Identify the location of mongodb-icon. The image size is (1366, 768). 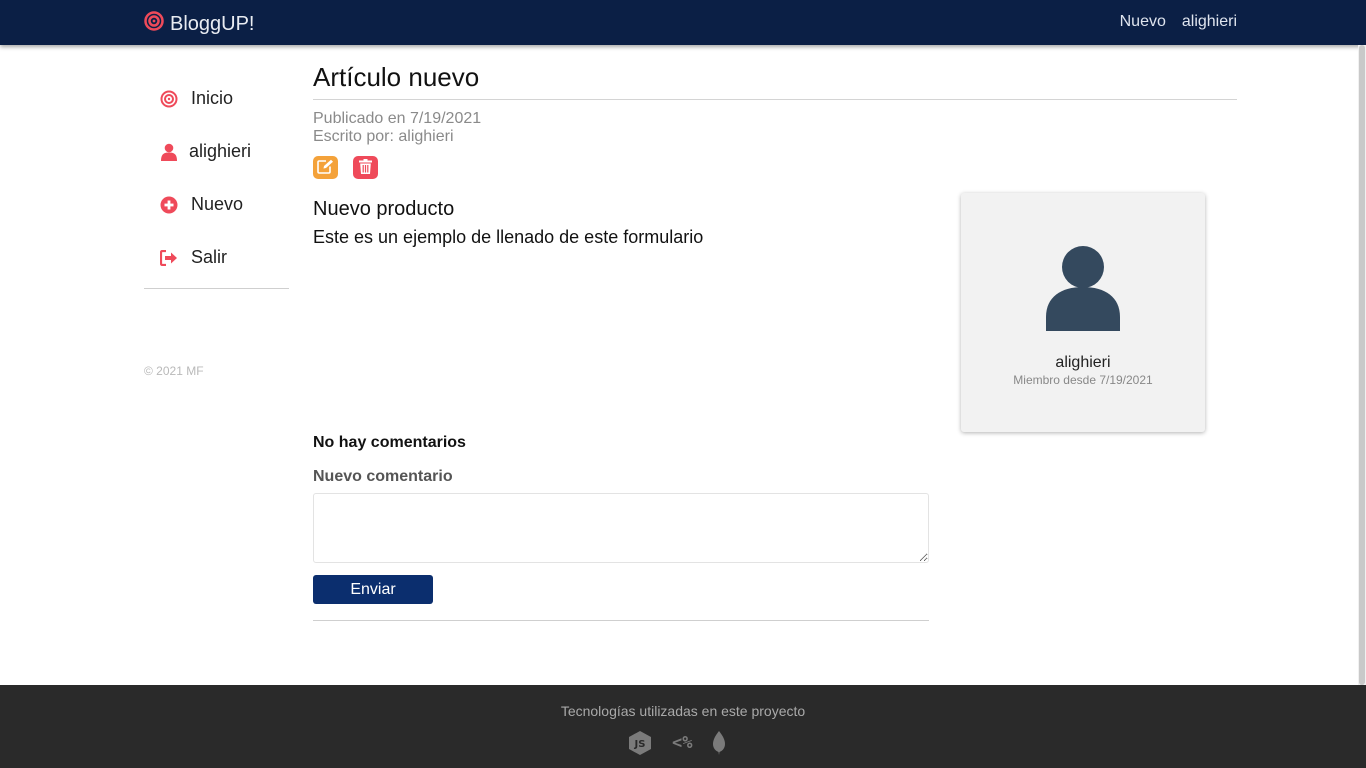
(719, 743).